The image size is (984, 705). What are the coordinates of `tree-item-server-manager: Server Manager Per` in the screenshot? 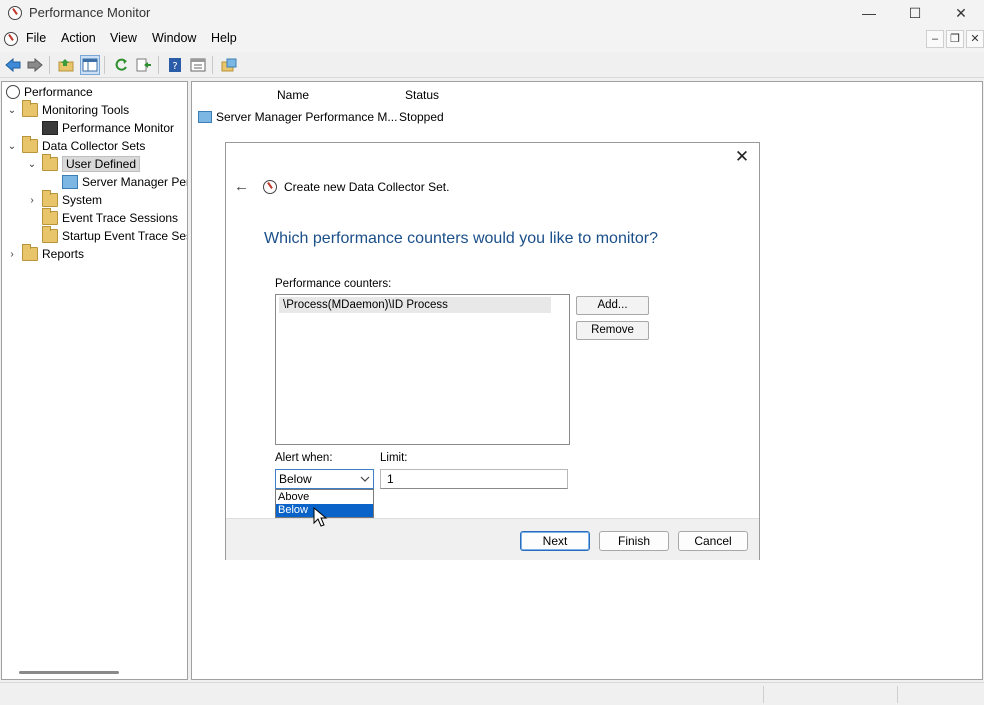 It's located at (117, 182).